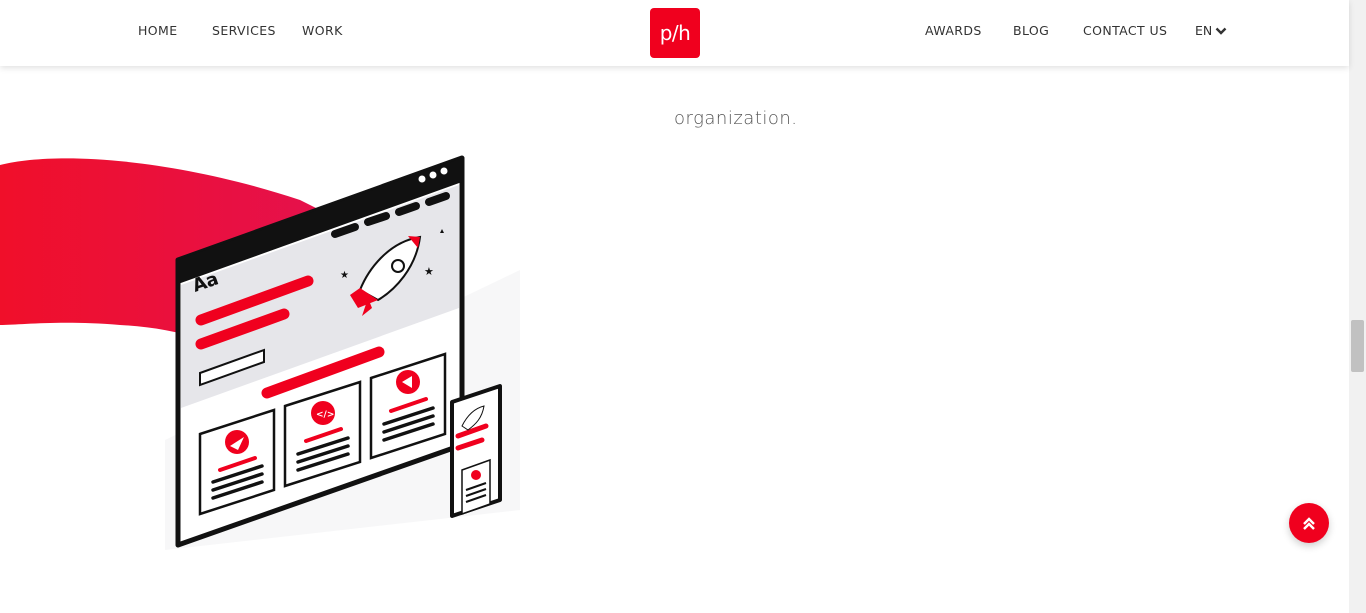 Image resolution: width=1366 pixels, height=613 pixels. I want to click on scroll-to-top-button, so click(1309, 523).